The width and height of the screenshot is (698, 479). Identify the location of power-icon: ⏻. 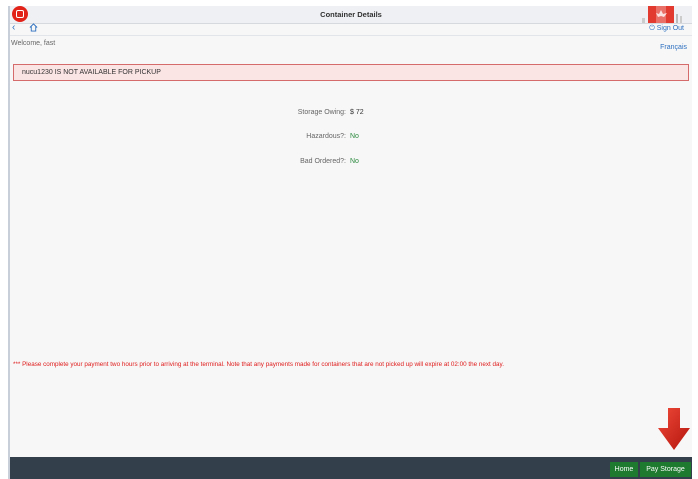
(652, 28).